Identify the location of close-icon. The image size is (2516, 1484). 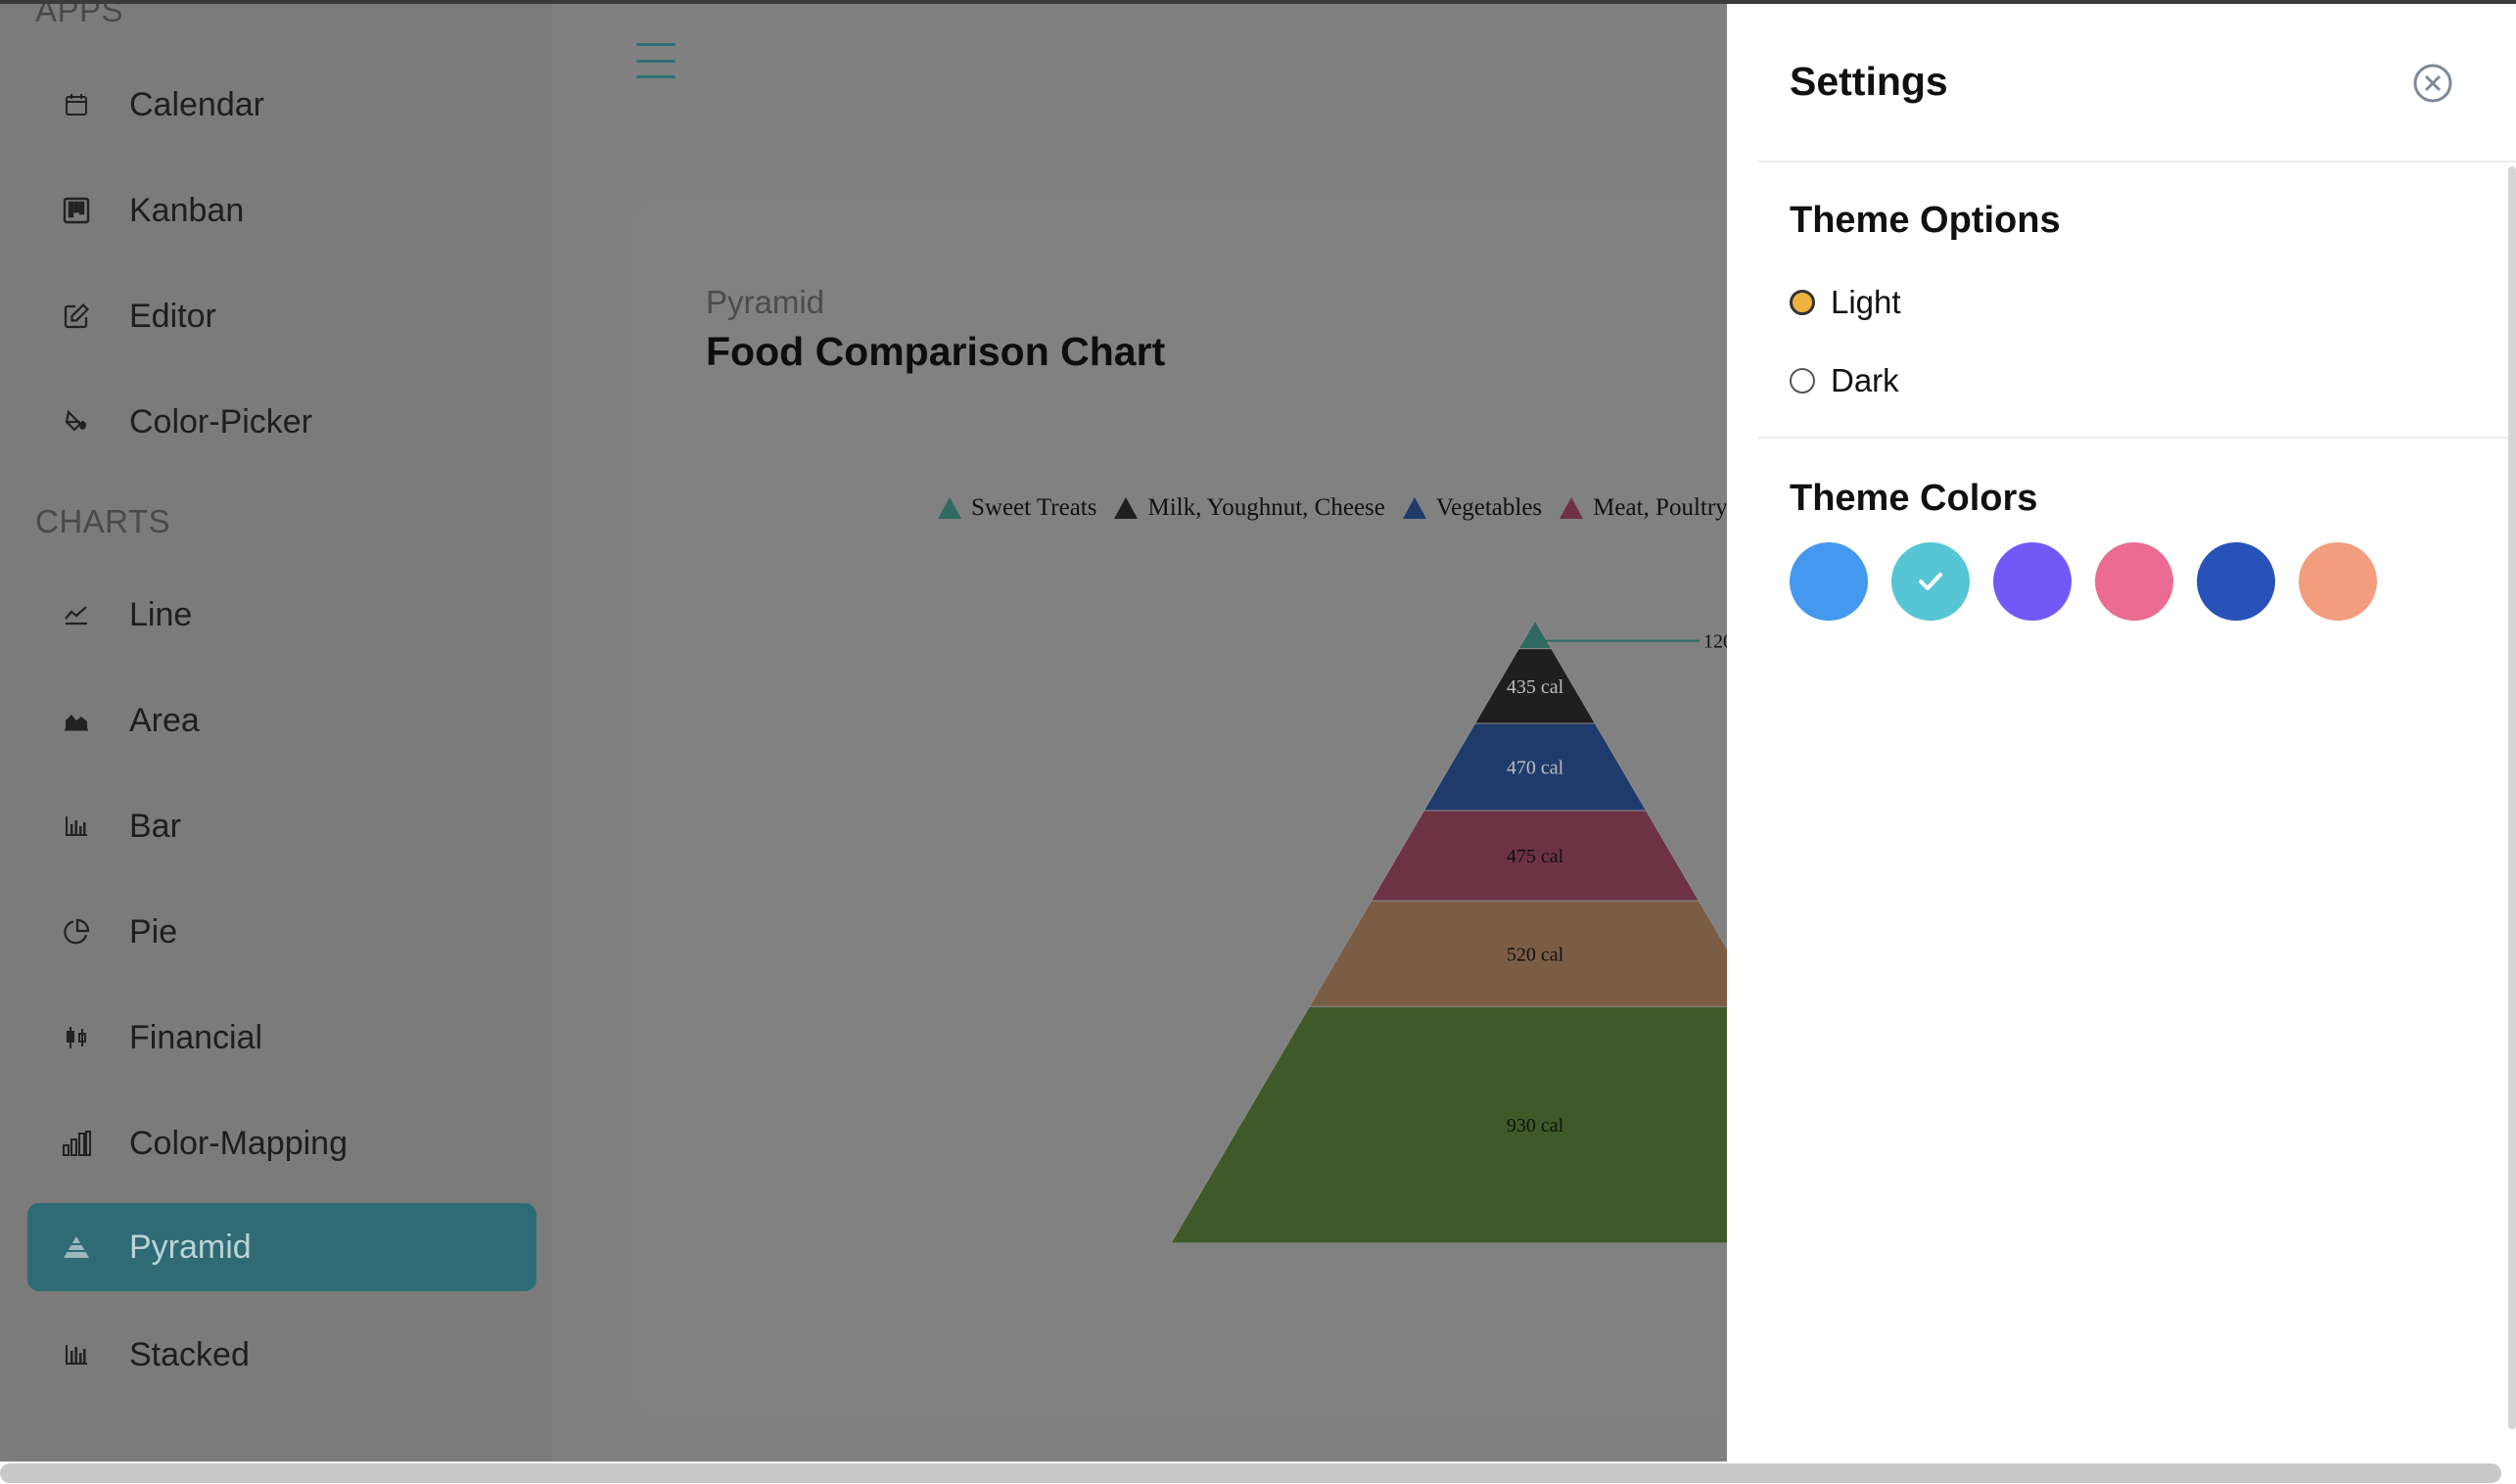
(2432, 83).